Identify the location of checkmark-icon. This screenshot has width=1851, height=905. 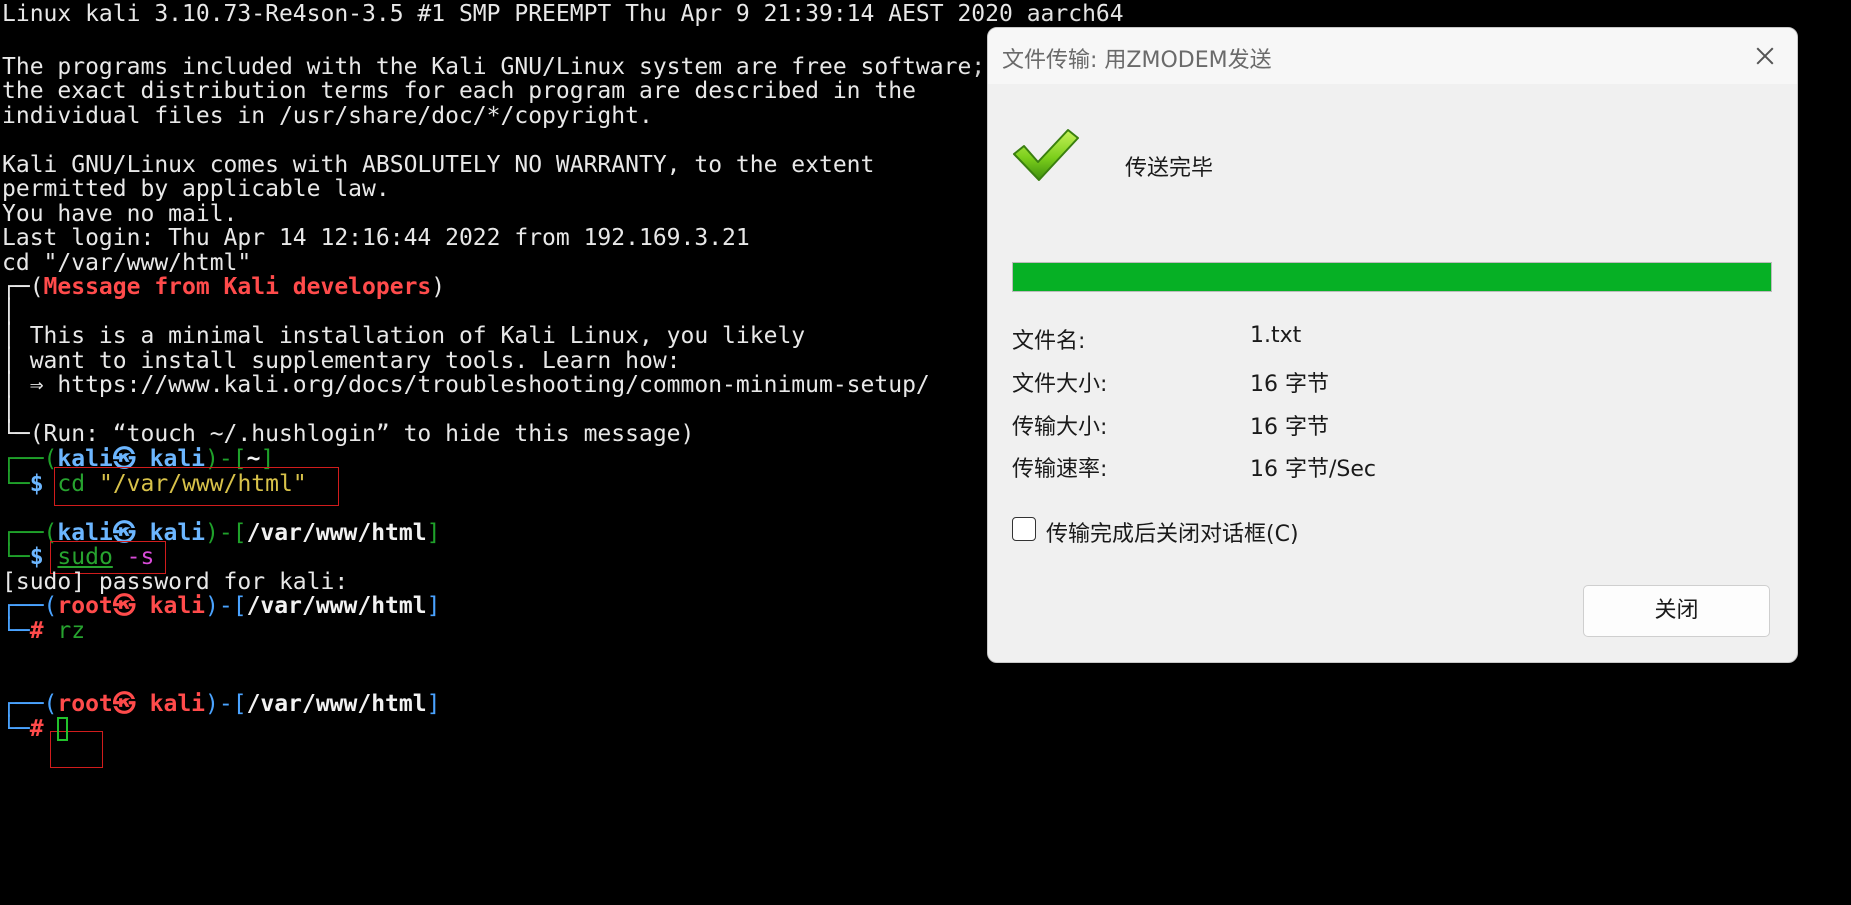
(1046, 155).